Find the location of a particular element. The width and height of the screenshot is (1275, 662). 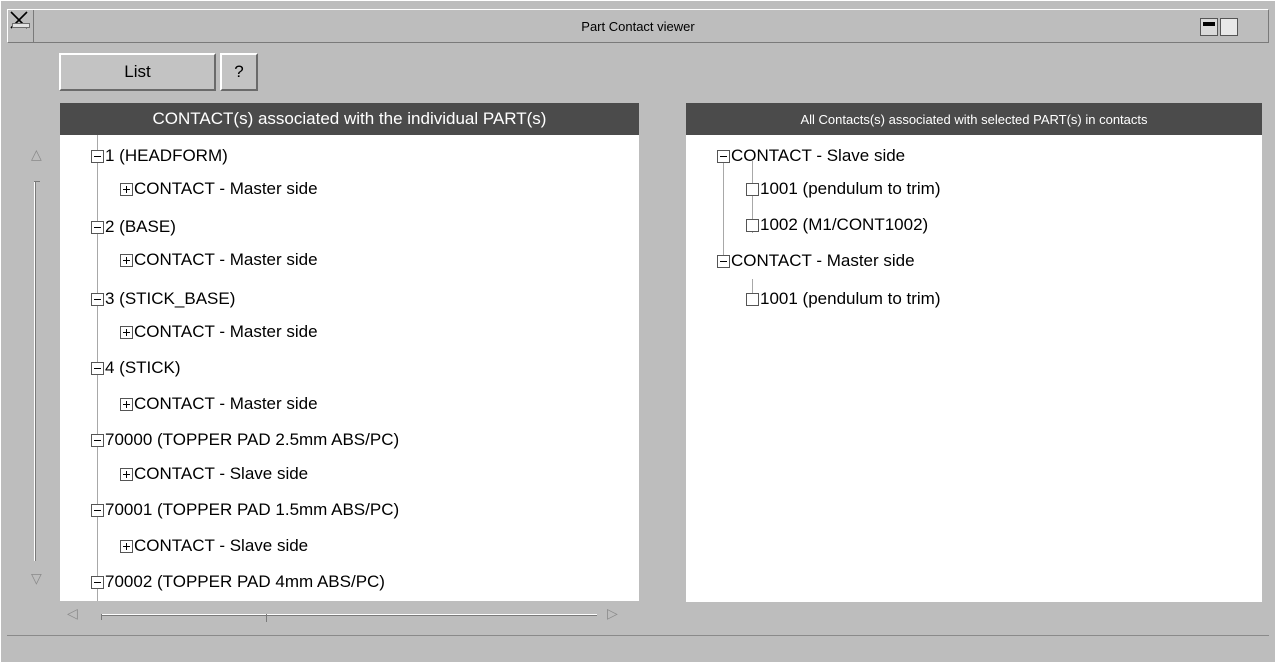

tree-node-master-side: CONTACT - Master side is located at coordinates (816, 261).